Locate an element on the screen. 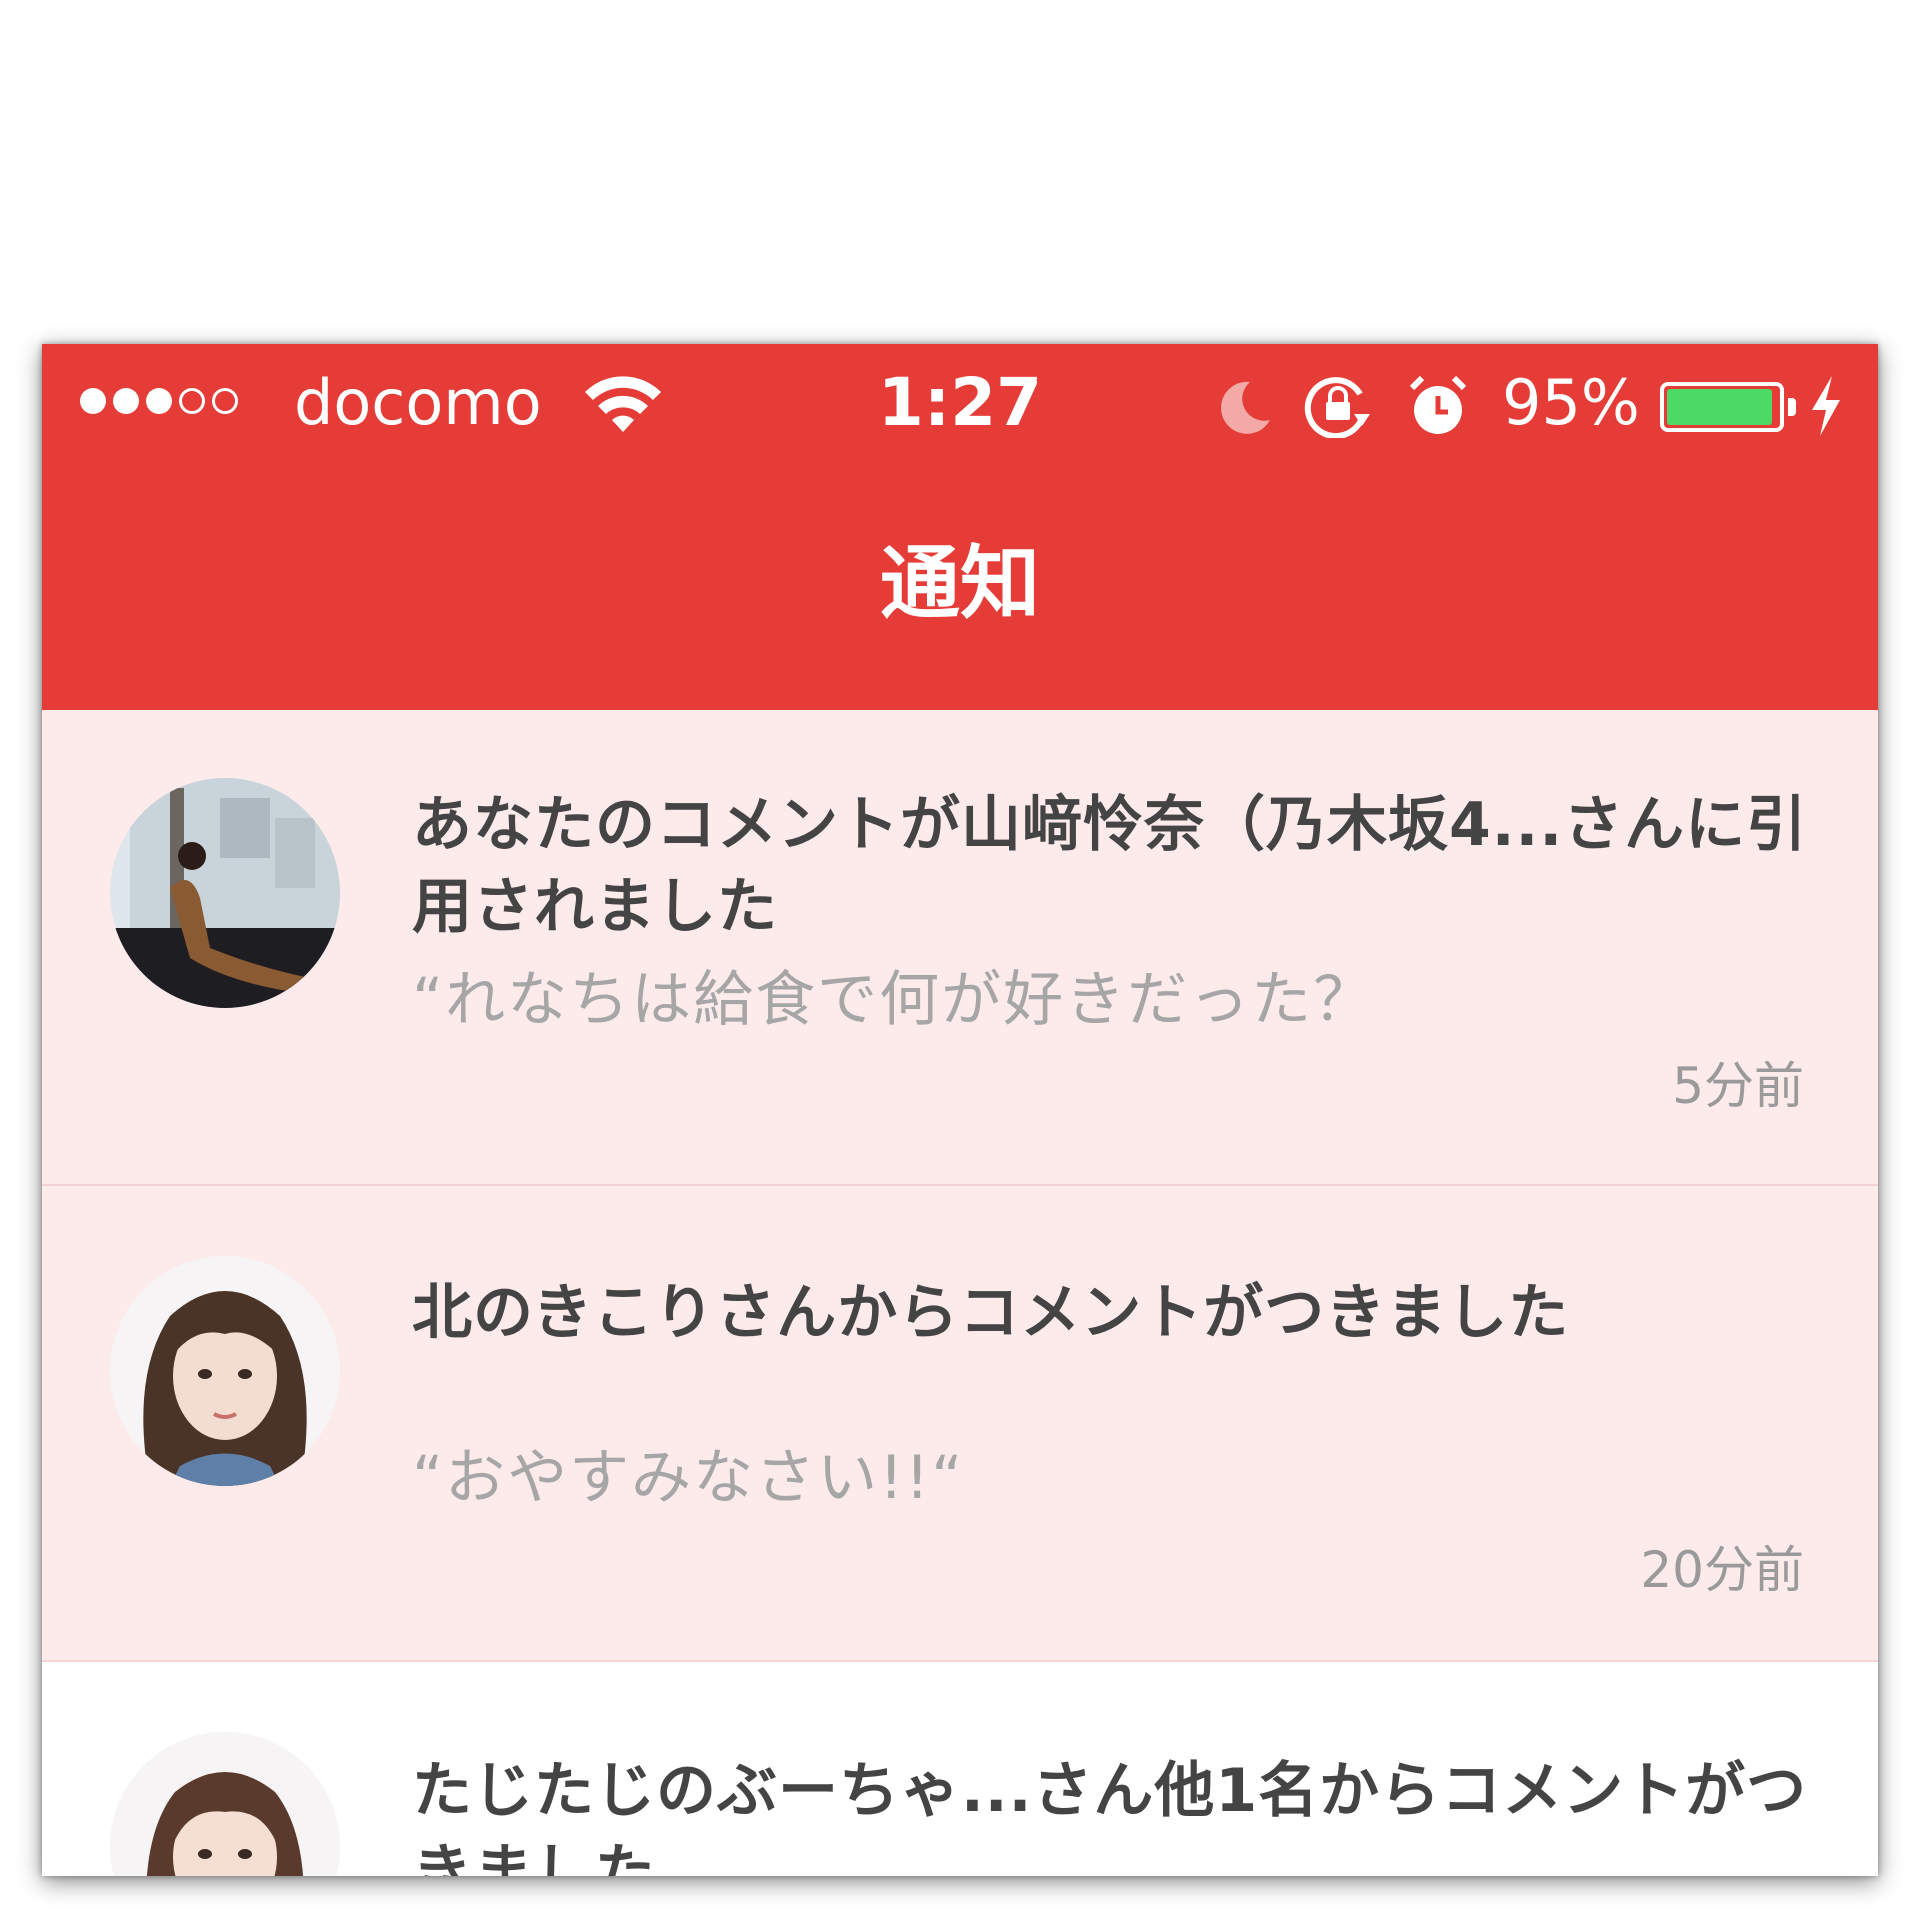 The width and height of the screenshot is (1920, 1920). notification-title: 北のきこりさんからコメントがつきました is located at coordinates (991, 1313).